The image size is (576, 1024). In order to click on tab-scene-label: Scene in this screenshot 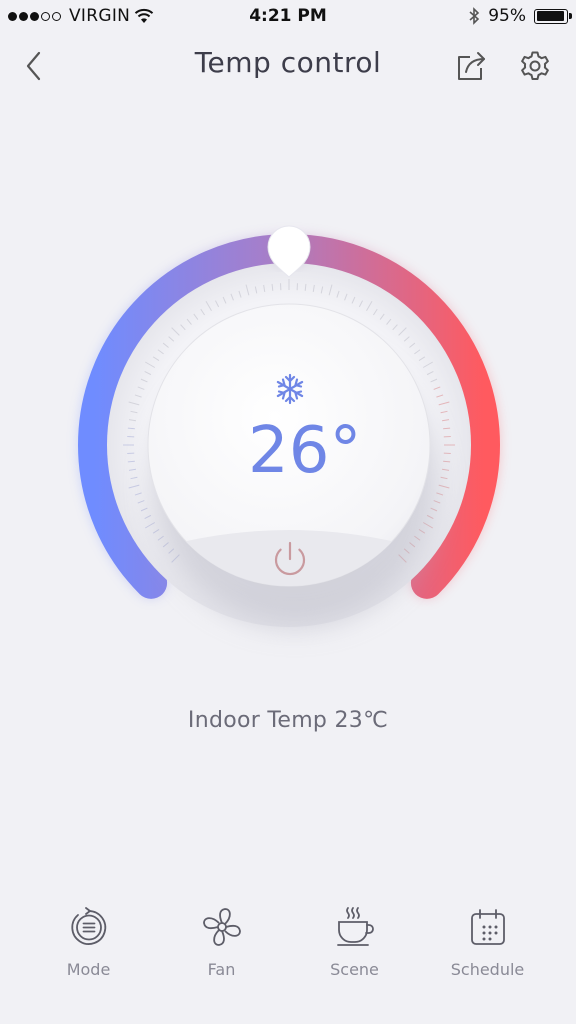, I will do `click(354, 969)`.